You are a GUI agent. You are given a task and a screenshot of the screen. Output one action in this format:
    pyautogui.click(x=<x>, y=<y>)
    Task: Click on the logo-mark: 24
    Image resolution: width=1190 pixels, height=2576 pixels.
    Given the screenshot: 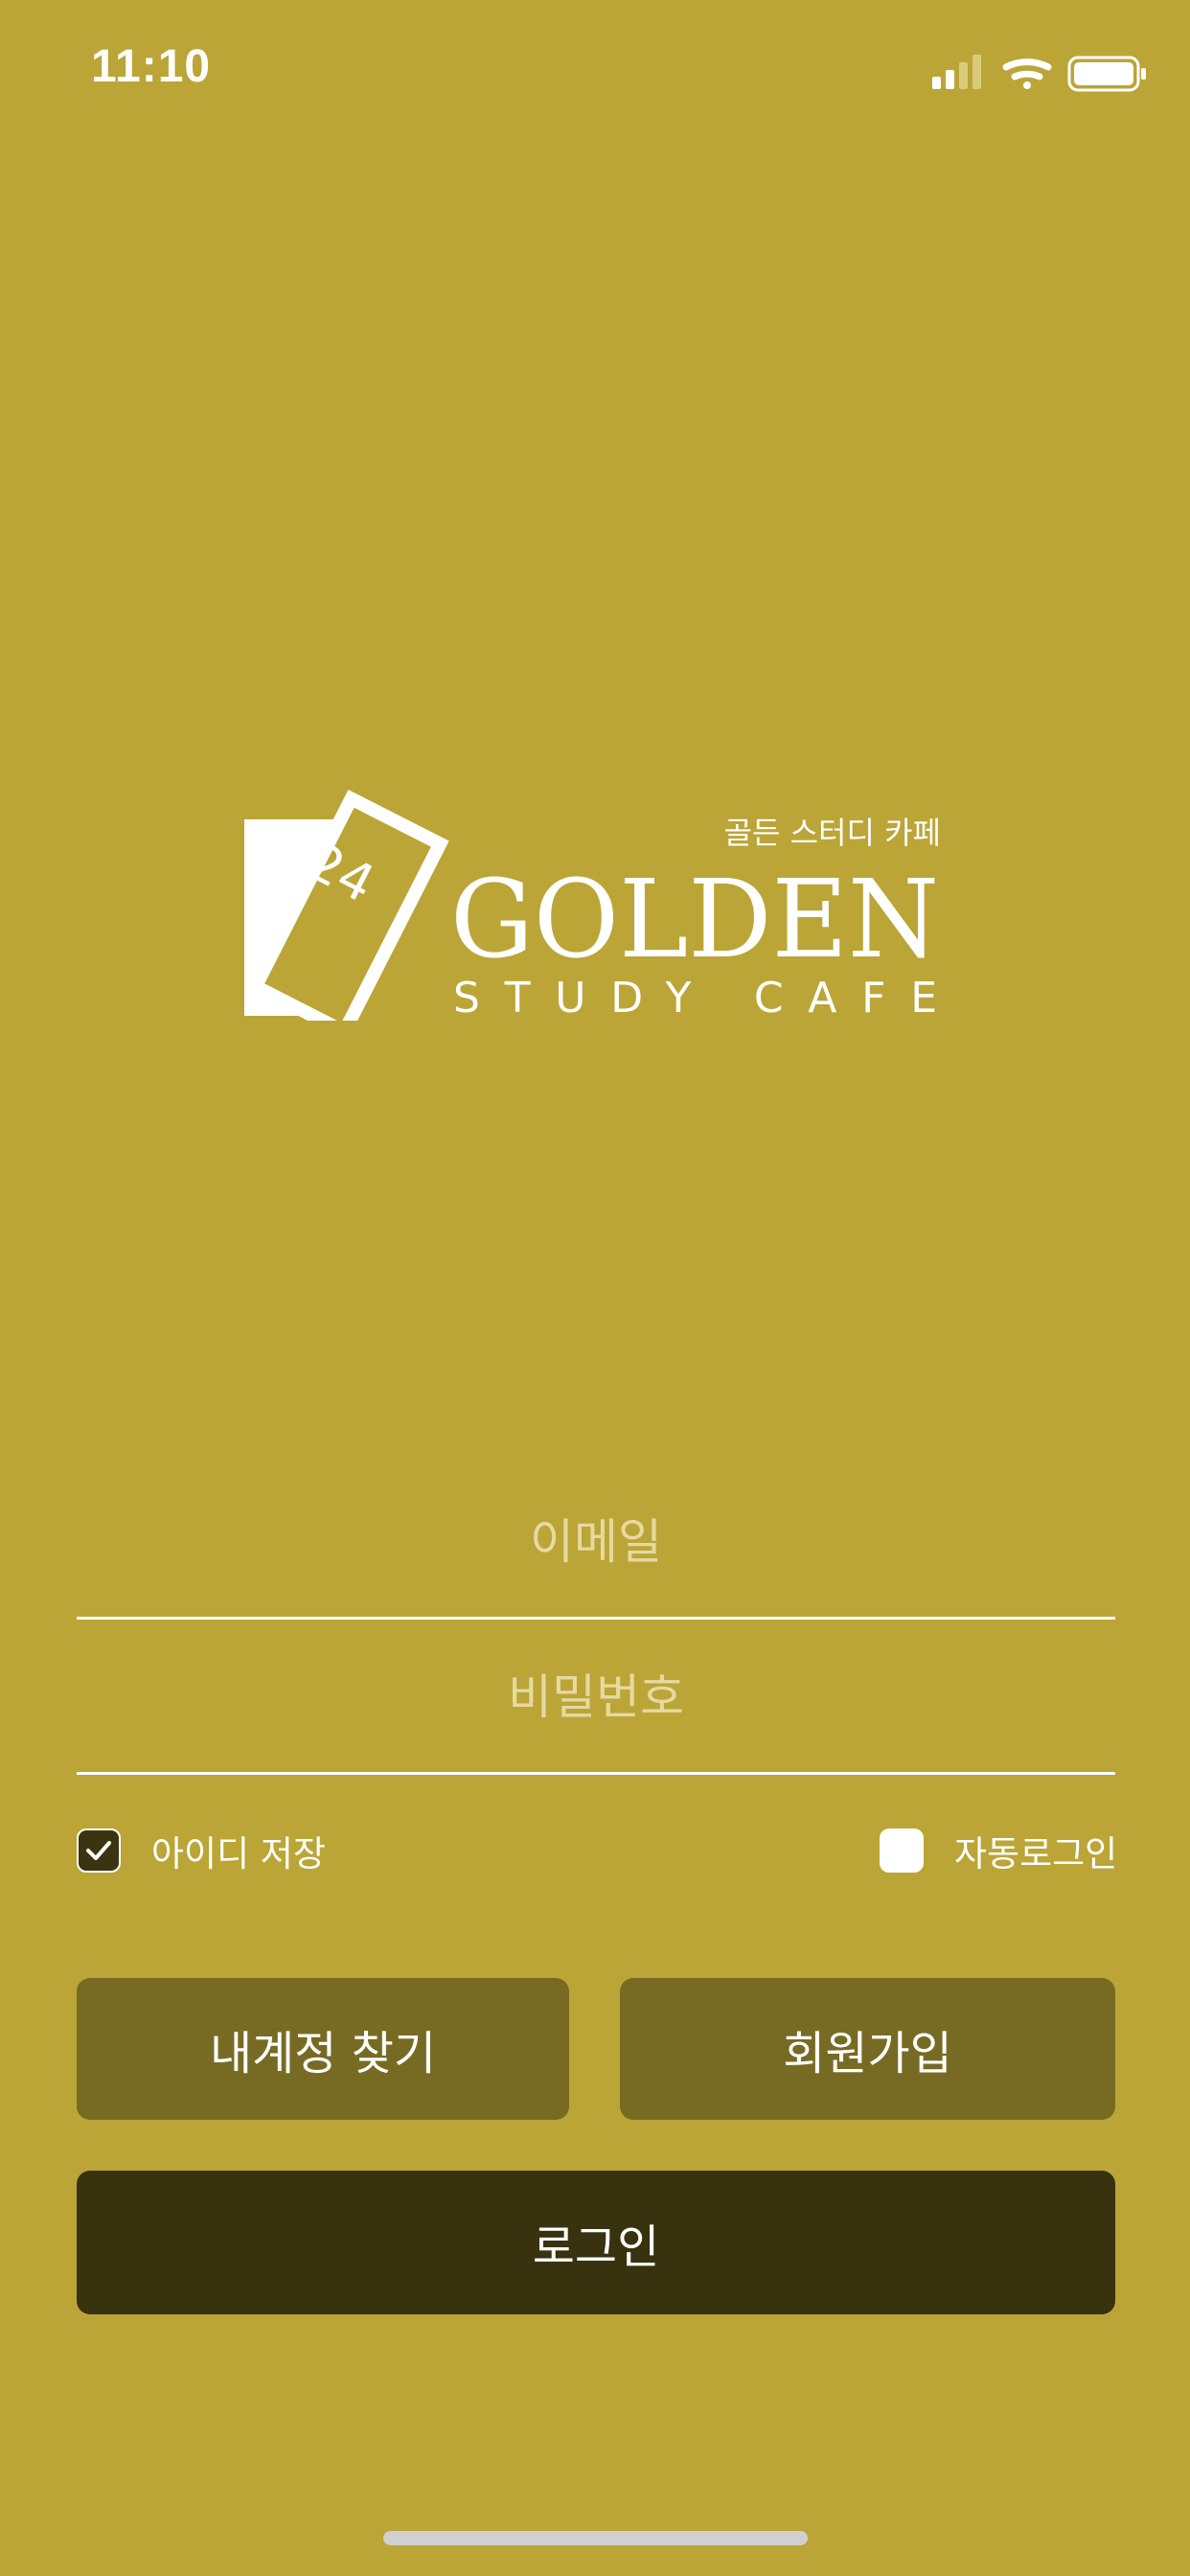 What is the action you would take?
    pyautogui.click(x=347, y=905)
    